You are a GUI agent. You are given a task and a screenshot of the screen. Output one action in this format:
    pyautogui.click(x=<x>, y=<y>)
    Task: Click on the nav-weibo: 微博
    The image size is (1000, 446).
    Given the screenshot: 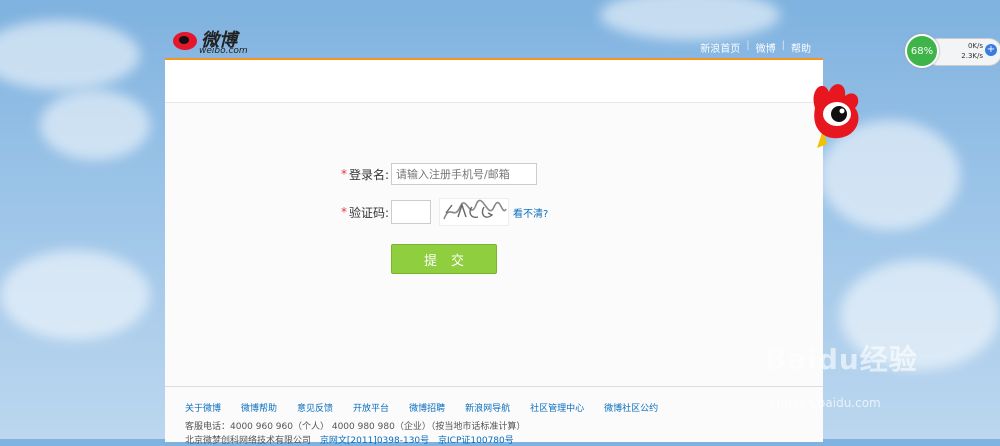 What is the action you would take?
    pyautogui.click(x=766, y=47)
    